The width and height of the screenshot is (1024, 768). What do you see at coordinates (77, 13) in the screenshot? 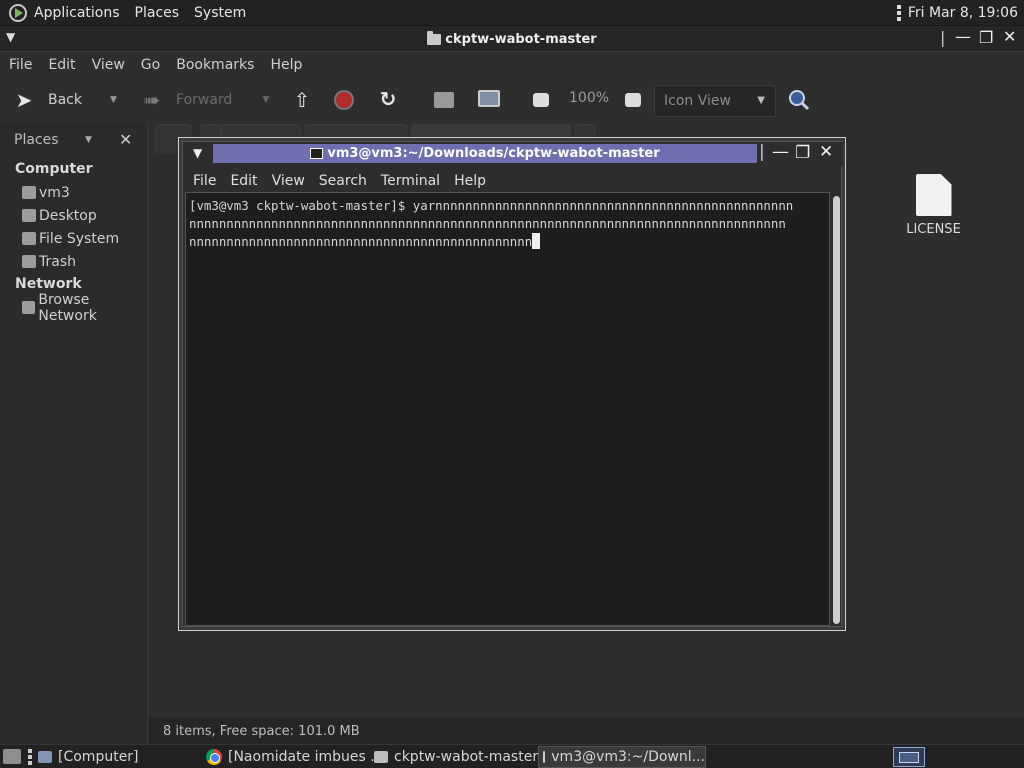
I see `top-menu-applications: Applications` at bounding box center [77, 13].